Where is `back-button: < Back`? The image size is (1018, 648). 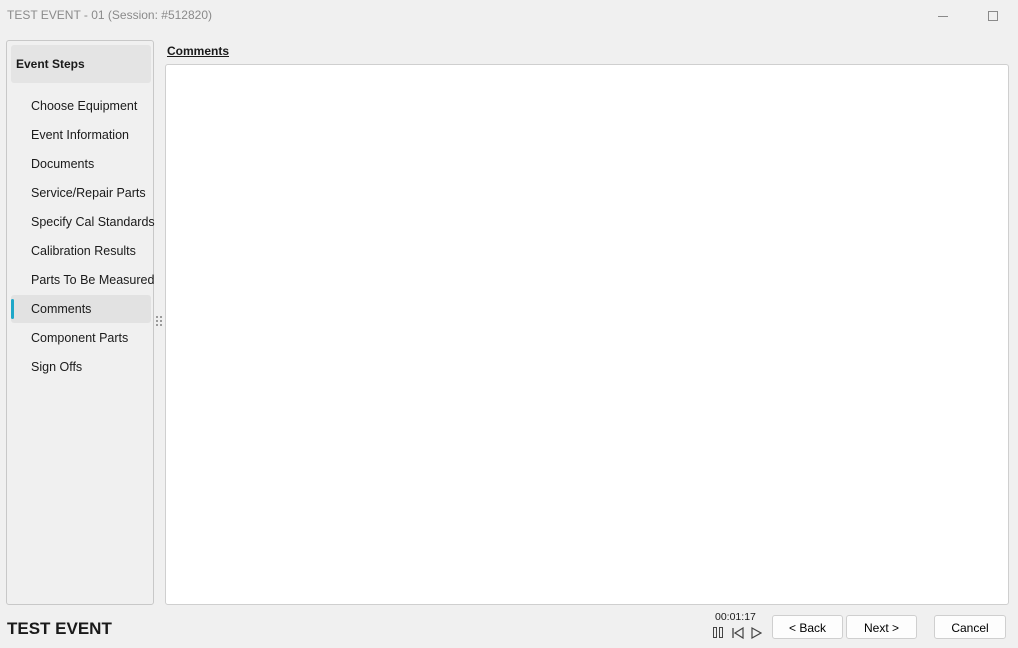 back-button: < Back is located at coordinates (807, 627).